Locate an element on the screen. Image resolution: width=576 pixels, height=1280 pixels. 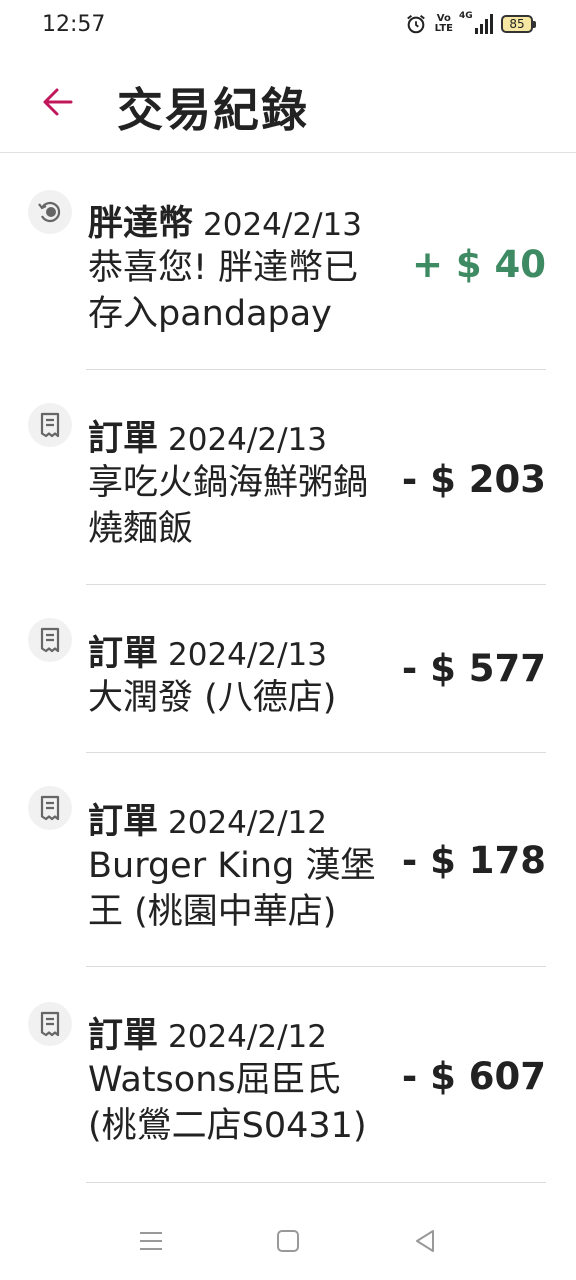
tx-amount: - $ 577 is located at coordinates (473, 668).